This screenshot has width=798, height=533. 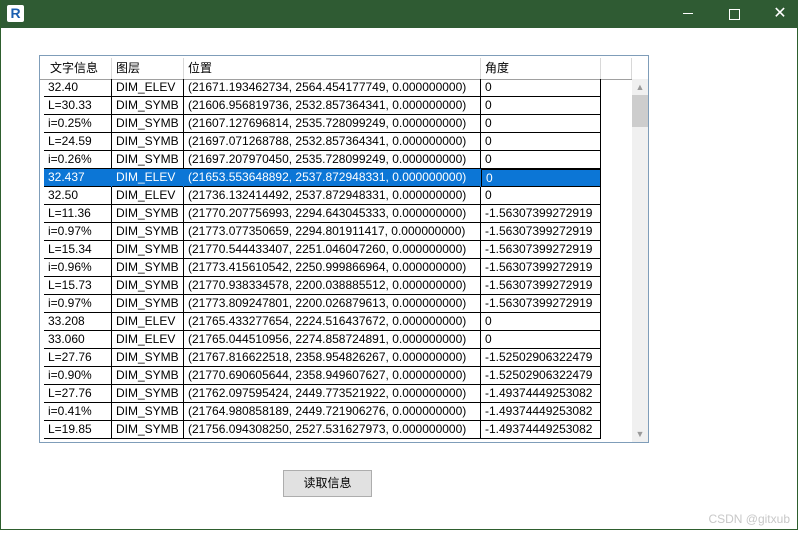 What do you see at coordinates (78, 286) in the screenshot?
I see `cell-text: L=15.73` at bounding box center [78, 286].